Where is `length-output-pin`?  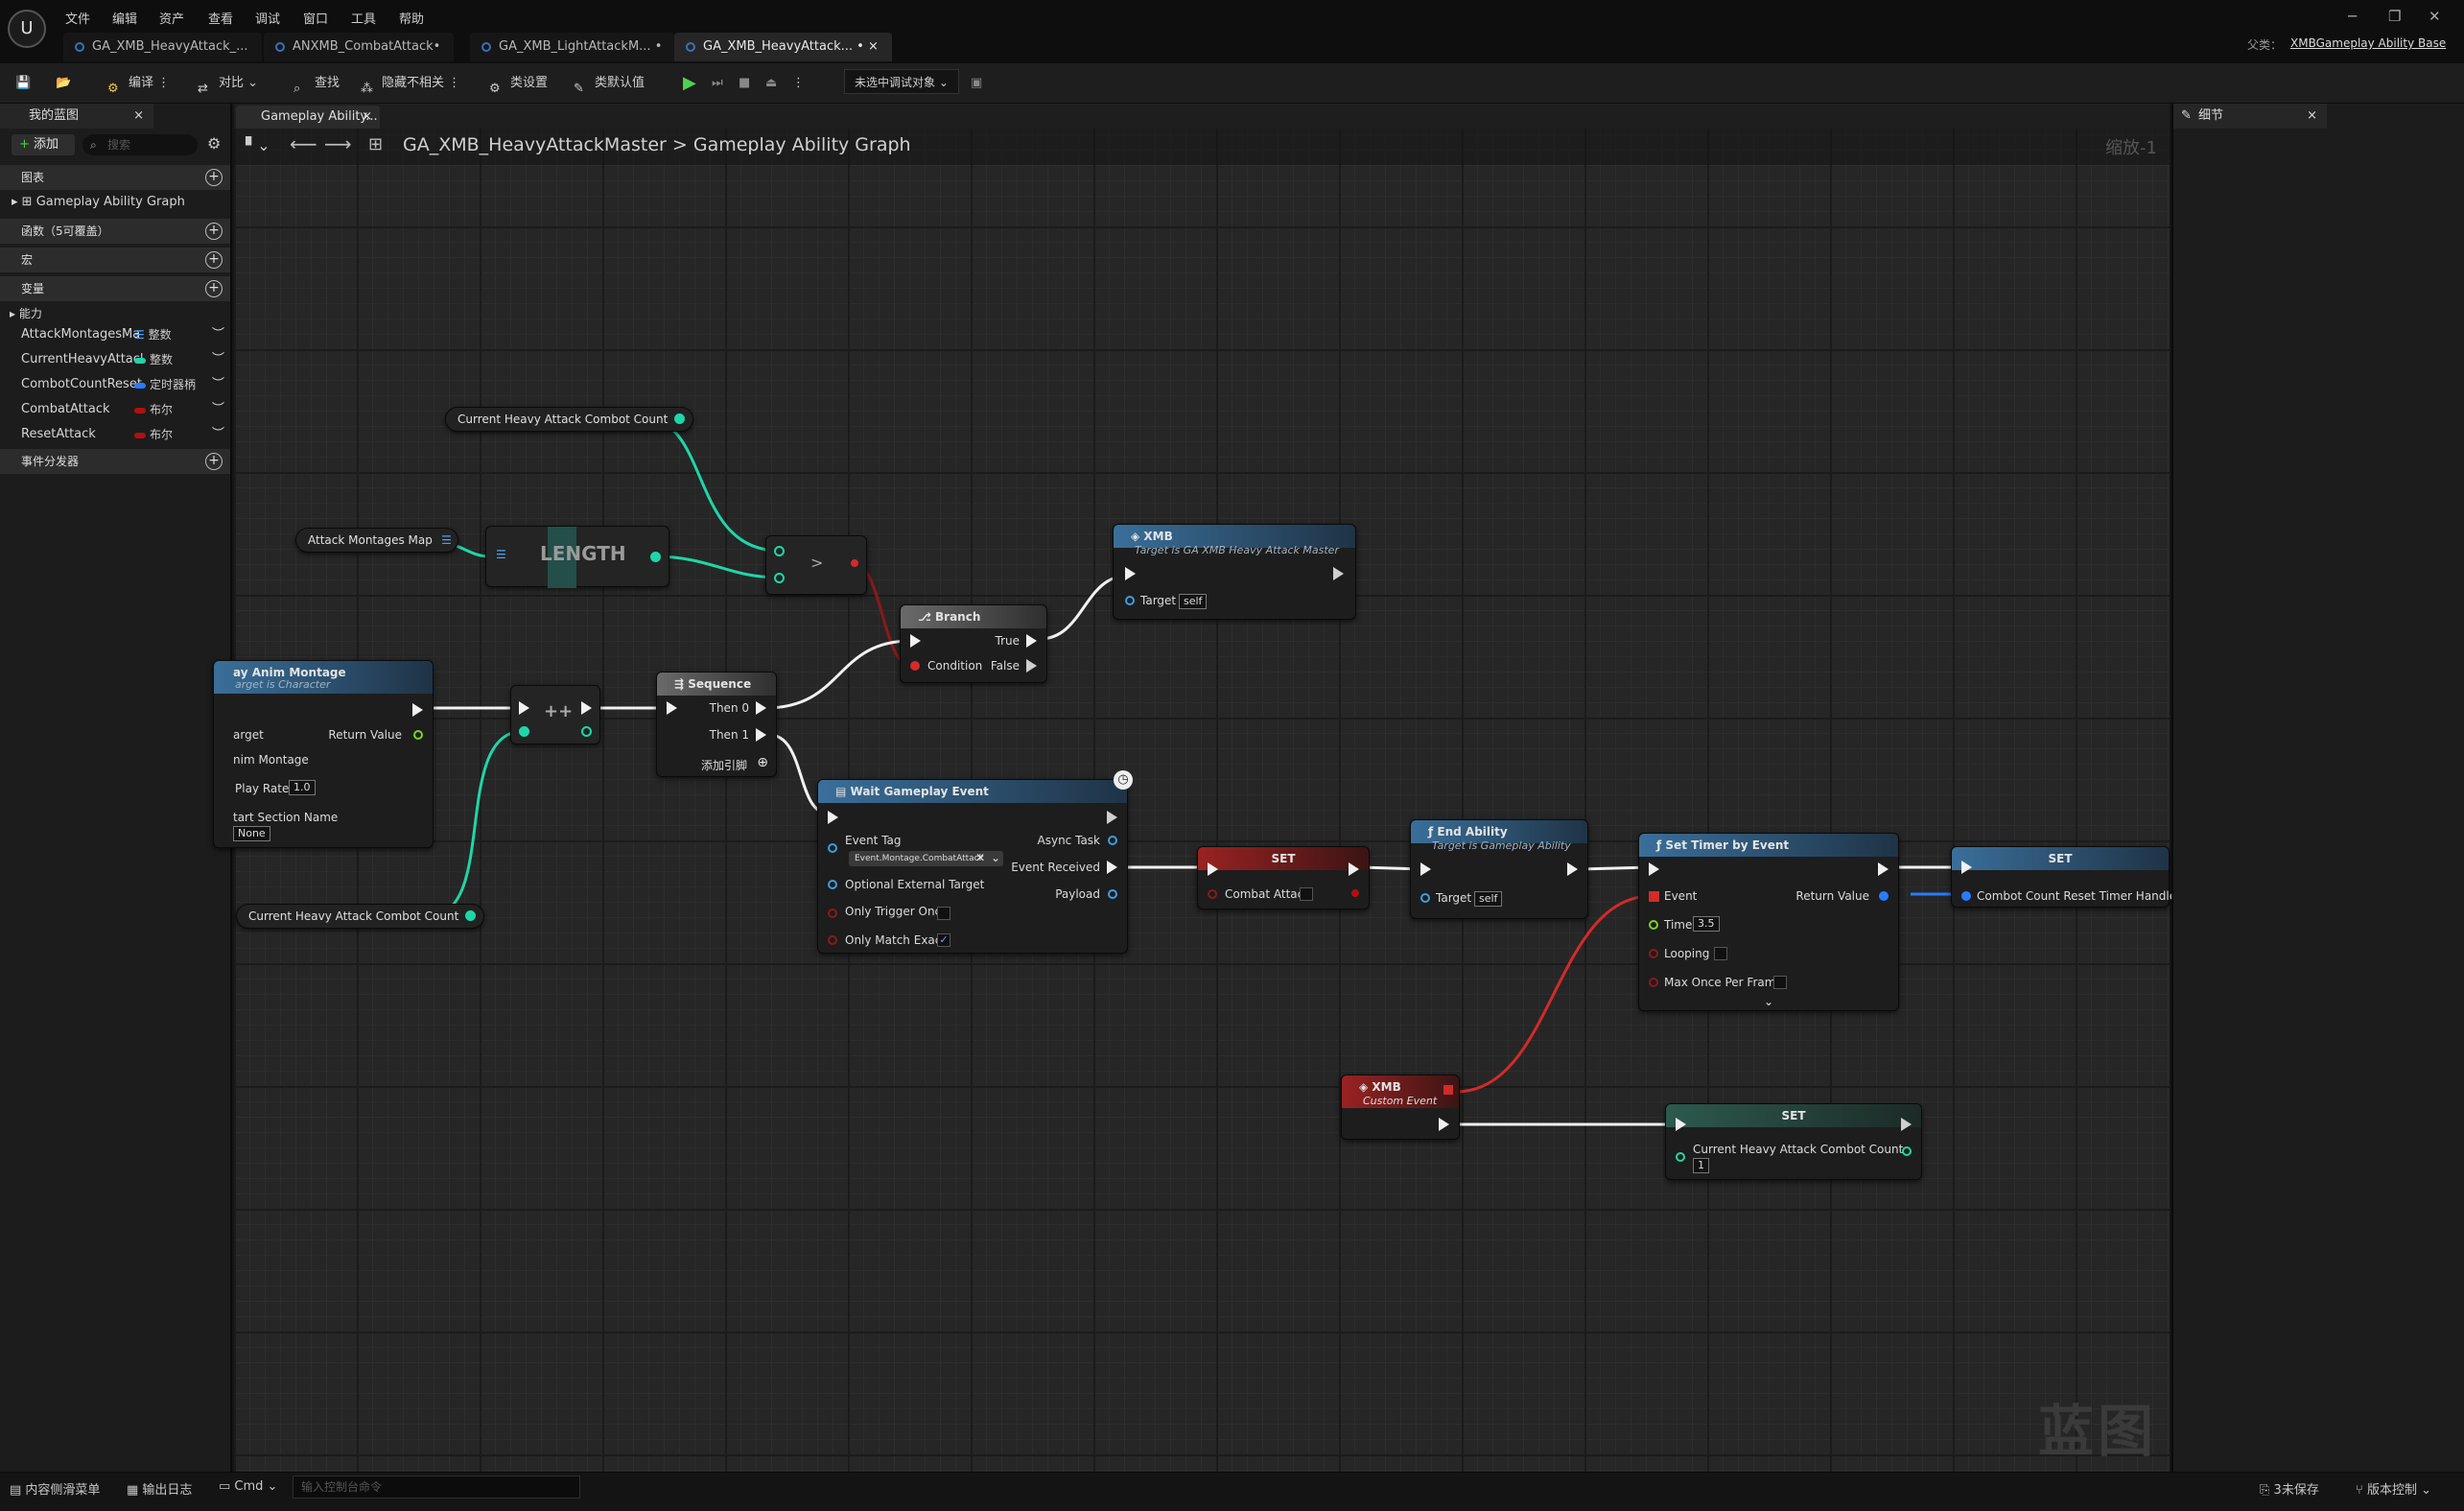
length-output-pin is located at coordinates (656, 557).